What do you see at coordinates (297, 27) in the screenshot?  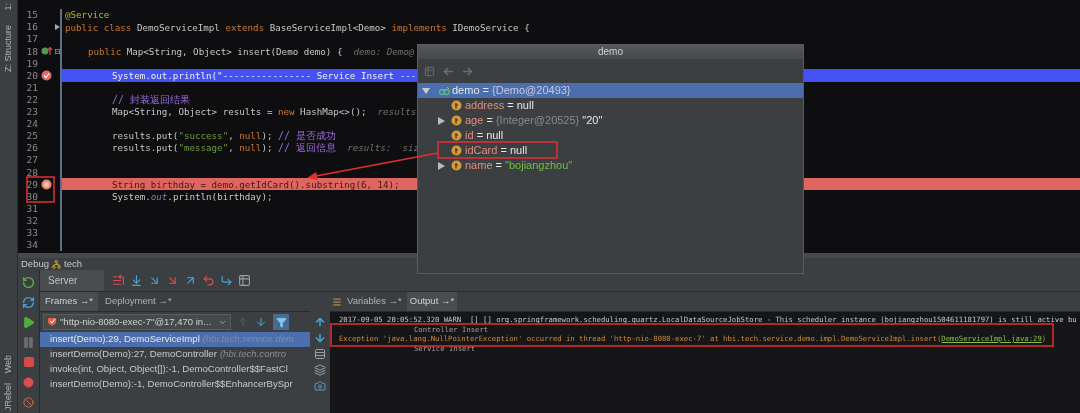 I see `code-line: public class DemoServiceImpl extends BaseServiceImpl<Demo> implements IDemoService {` at bounding box center [297, 27].